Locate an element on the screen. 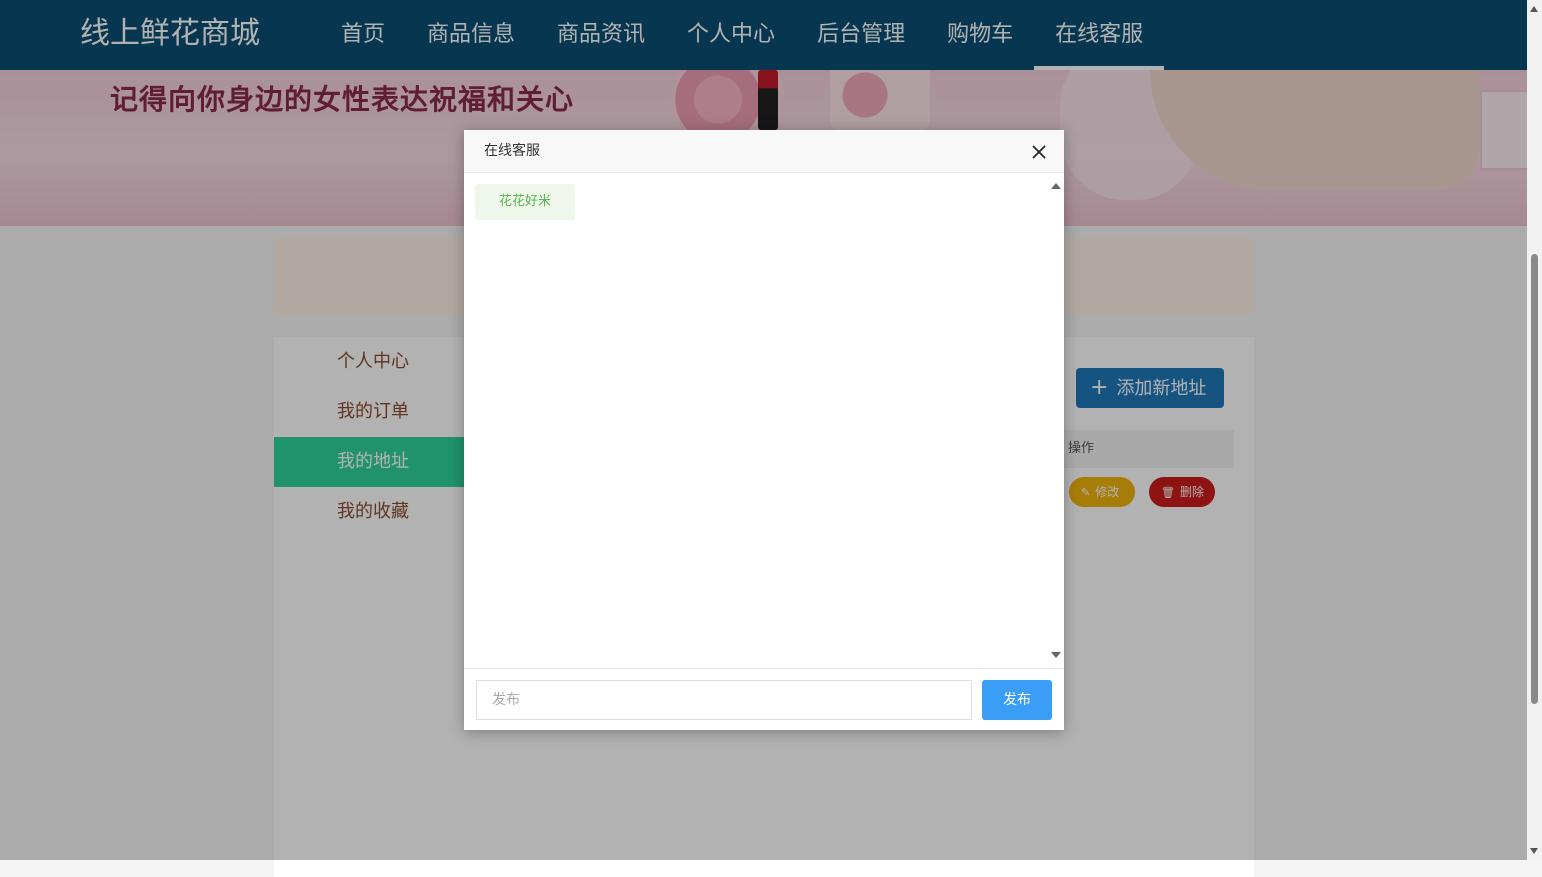  close-icon is located at coordinates (1039, 152).